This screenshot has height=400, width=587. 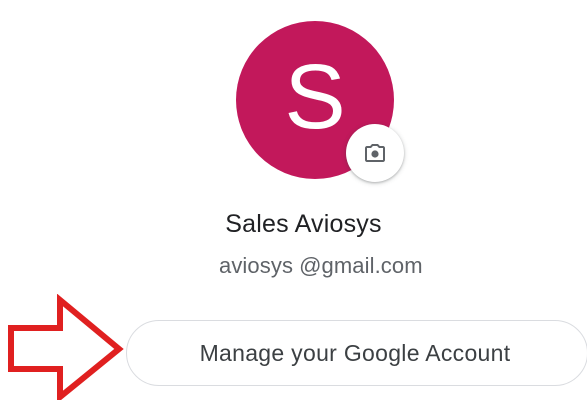 What do you see at coordinates (303, 224) in the screenshot?
I see `account-name: Sales Aviosys` at bounding box center [303, 224].